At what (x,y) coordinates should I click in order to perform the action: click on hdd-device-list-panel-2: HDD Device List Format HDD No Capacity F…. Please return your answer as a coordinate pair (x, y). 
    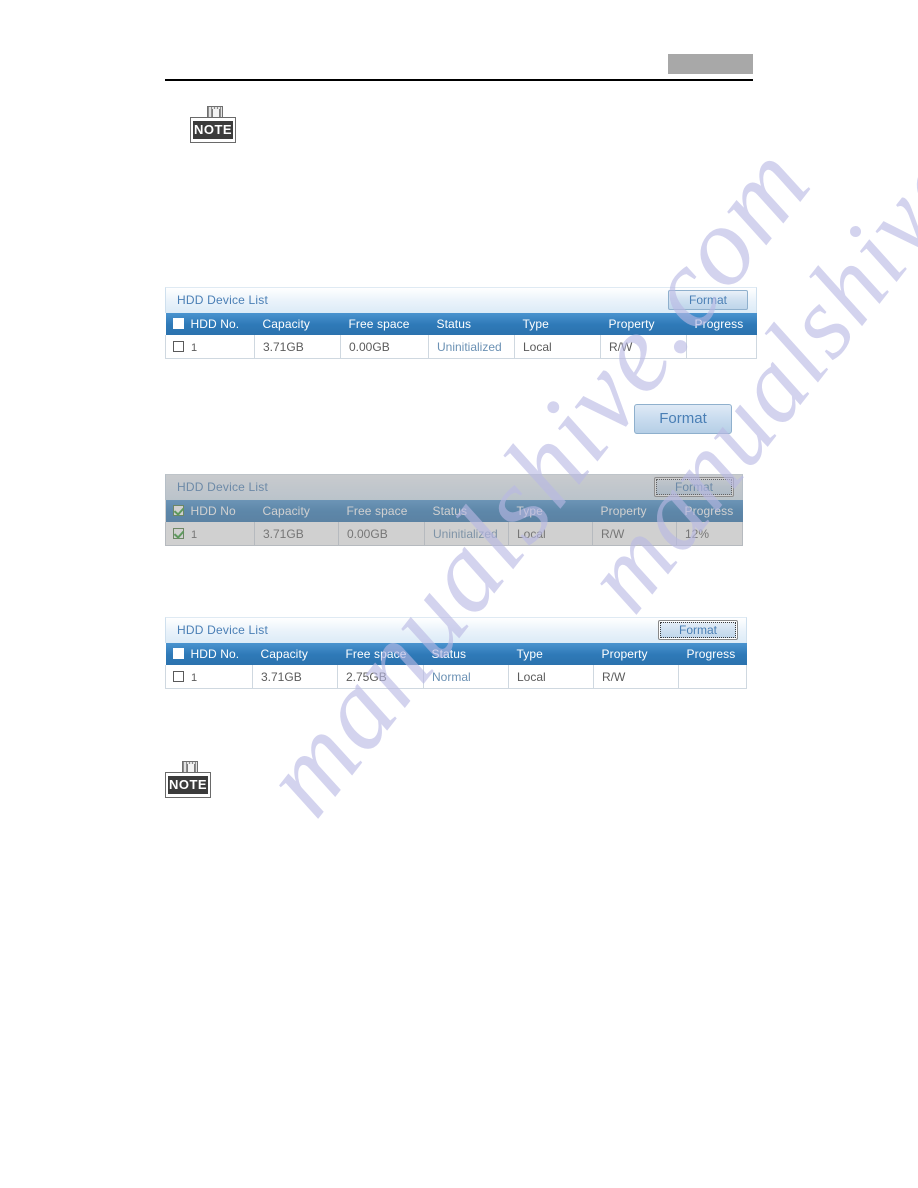
    Looking at the image, I should click on (454, 510).